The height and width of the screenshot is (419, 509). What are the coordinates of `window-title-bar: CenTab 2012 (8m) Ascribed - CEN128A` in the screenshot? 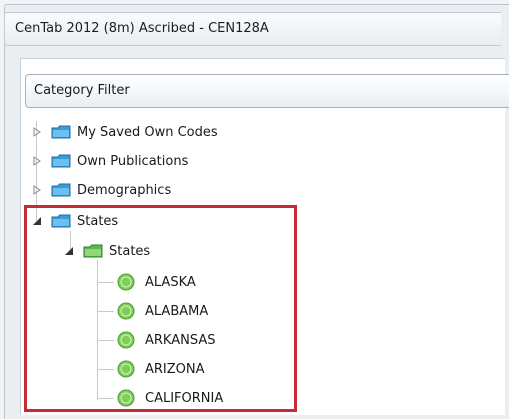 It's located at (252, 29).